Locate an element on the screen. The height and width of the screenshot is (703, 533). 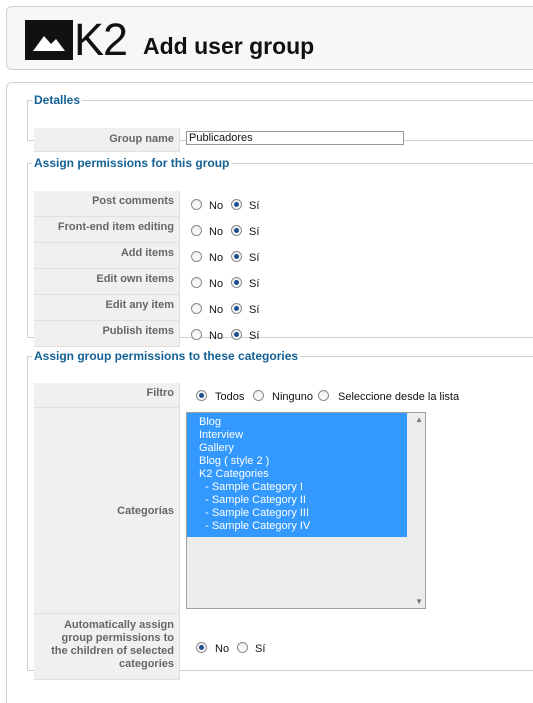
group-name-label: Group name is located at coordinates (107, 140).